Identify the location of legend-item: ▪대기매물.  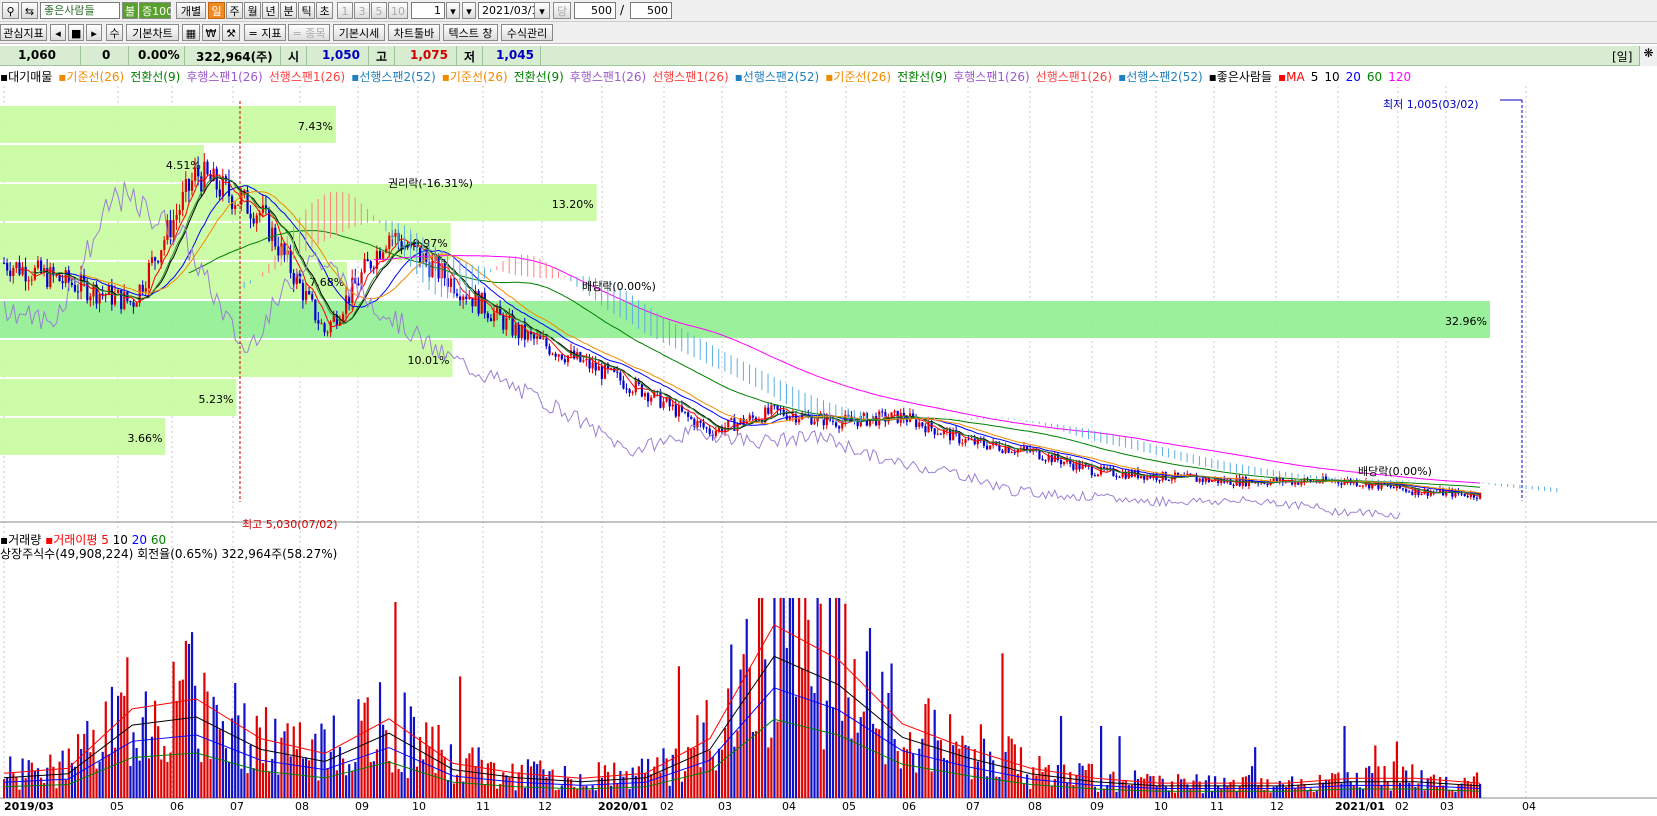
(26, 77).